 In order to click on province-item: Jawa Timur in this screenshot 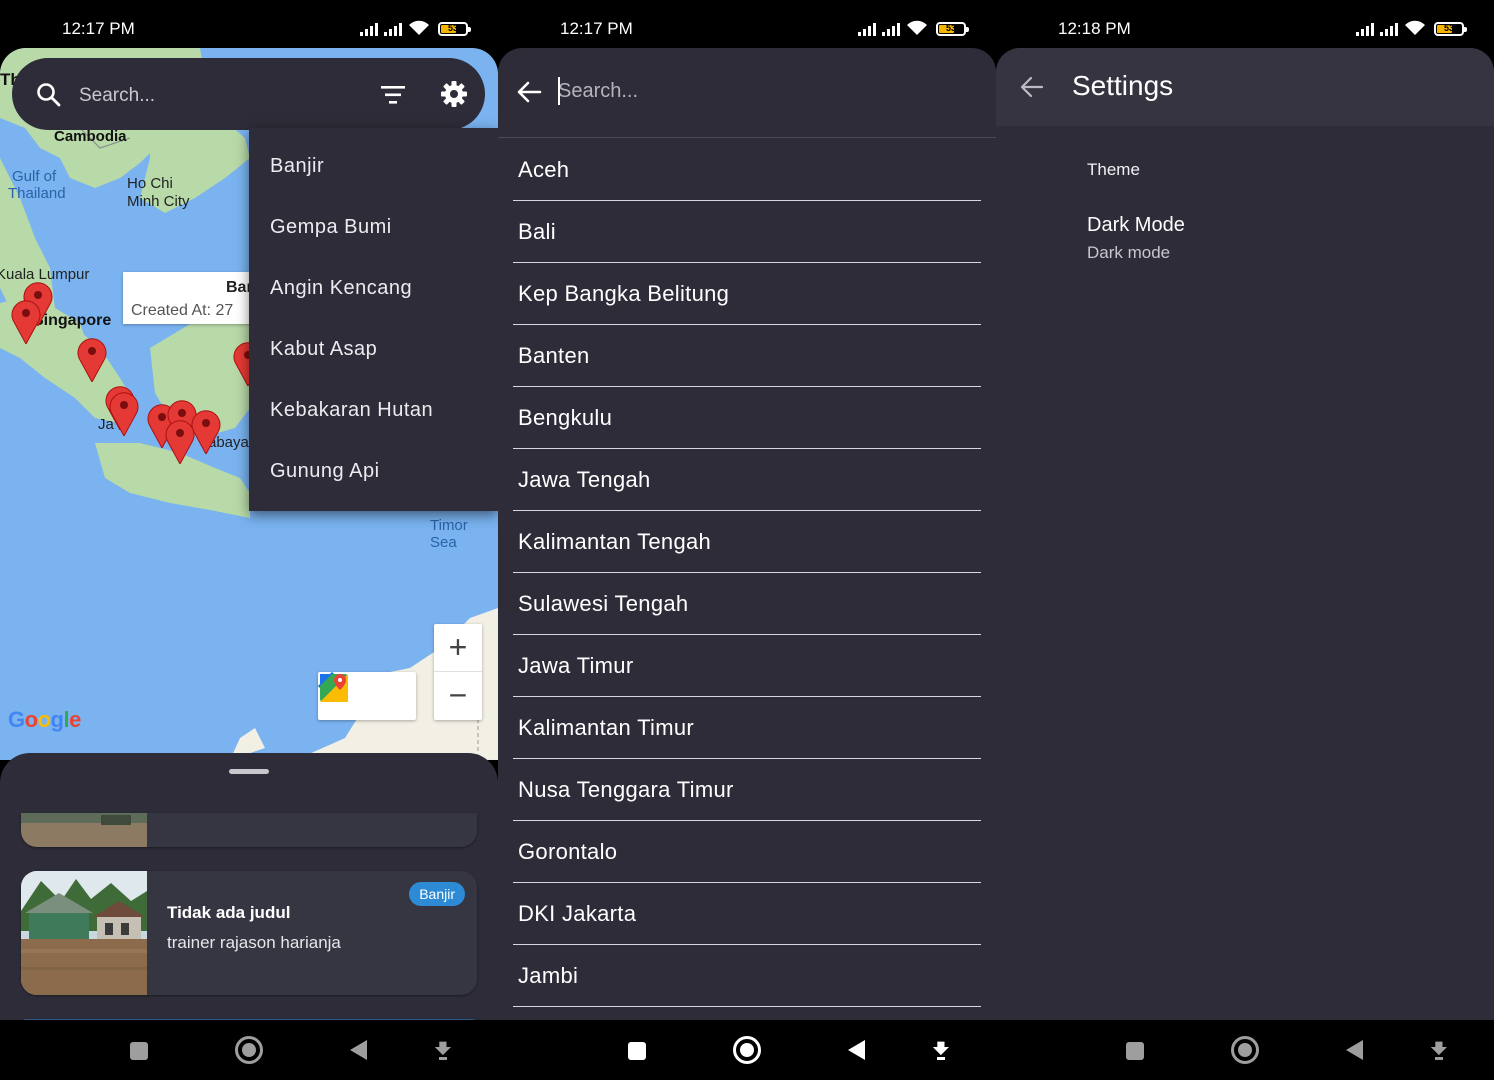, I will do `click(747, 666)`.